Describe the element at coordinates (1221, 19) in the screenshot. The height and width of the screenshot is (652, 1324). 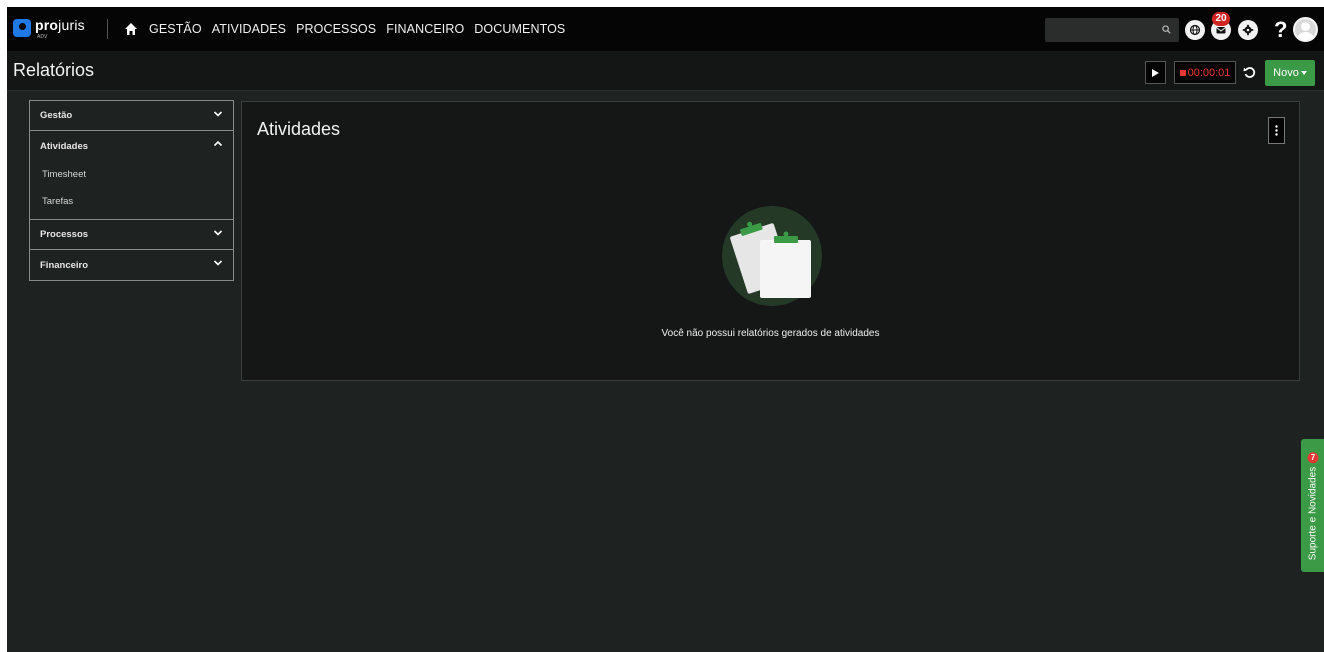
I see `messages-badge: 20` at that location.